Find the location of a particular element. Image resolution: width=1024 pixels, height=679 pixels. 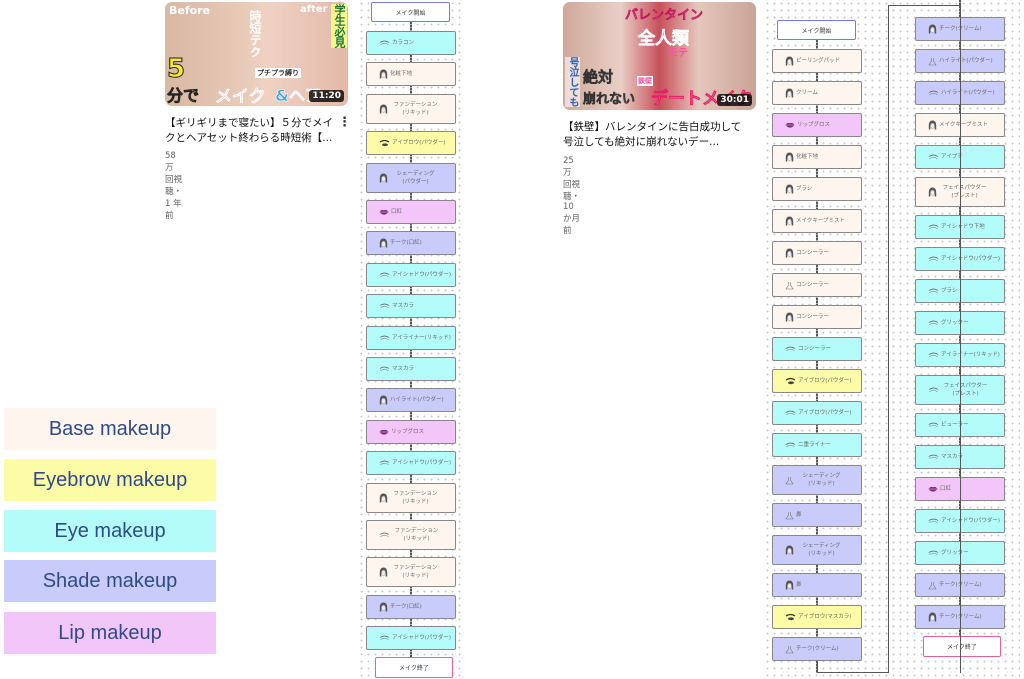

flow-step-node: チーク(クリーム) is located at coordinates (817, 649).